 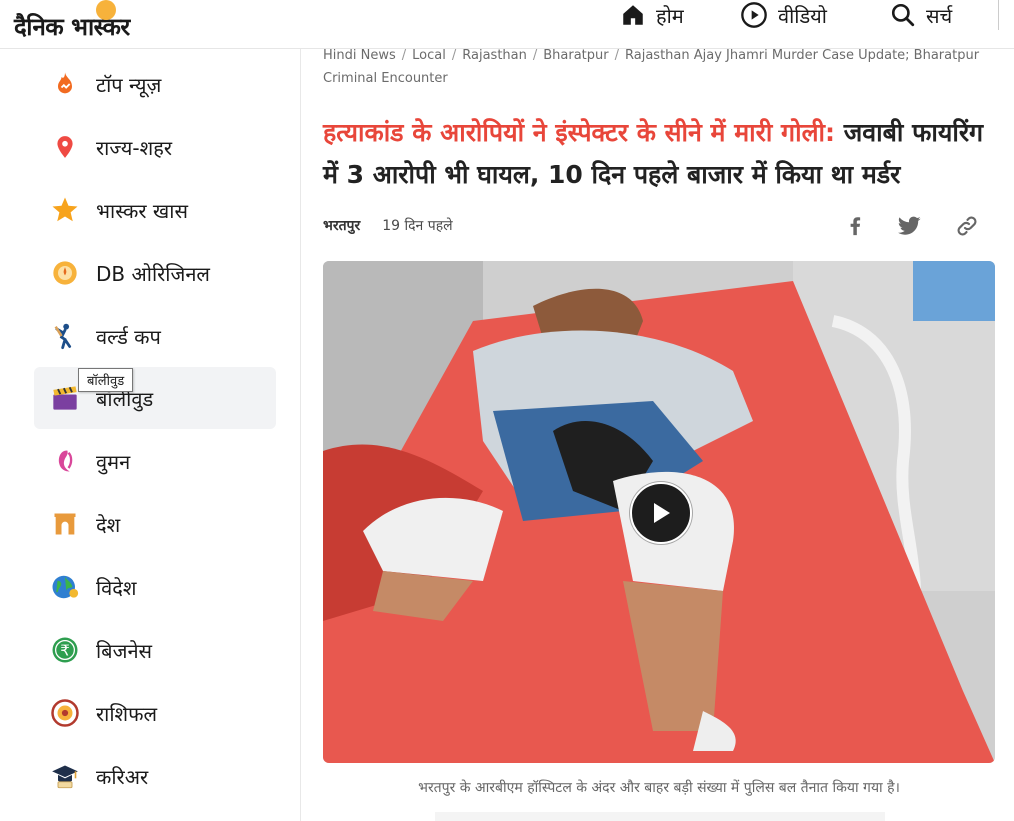 I want to click on site-logo: दैनिक भास्कर, so click(x=72, y=21).